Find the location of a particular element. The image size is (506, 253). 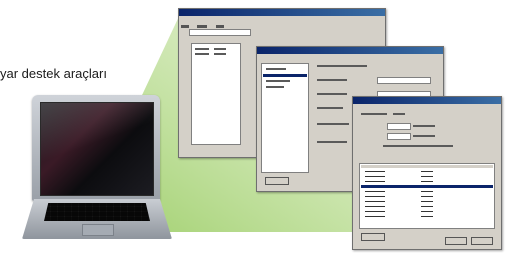

table-row-selected is located at coordinates (427, 186).